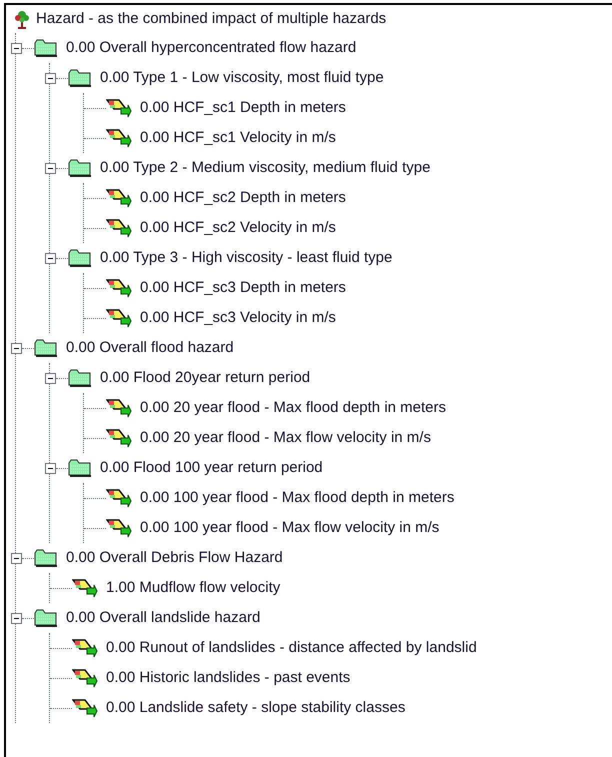 This screenshot has width=612, height=757. What do you see at coordinates (163, 618) in the screenshot?
I see `tree-item-label: 0.00 Overall landslide hazard` at bounding box center [163, 618].